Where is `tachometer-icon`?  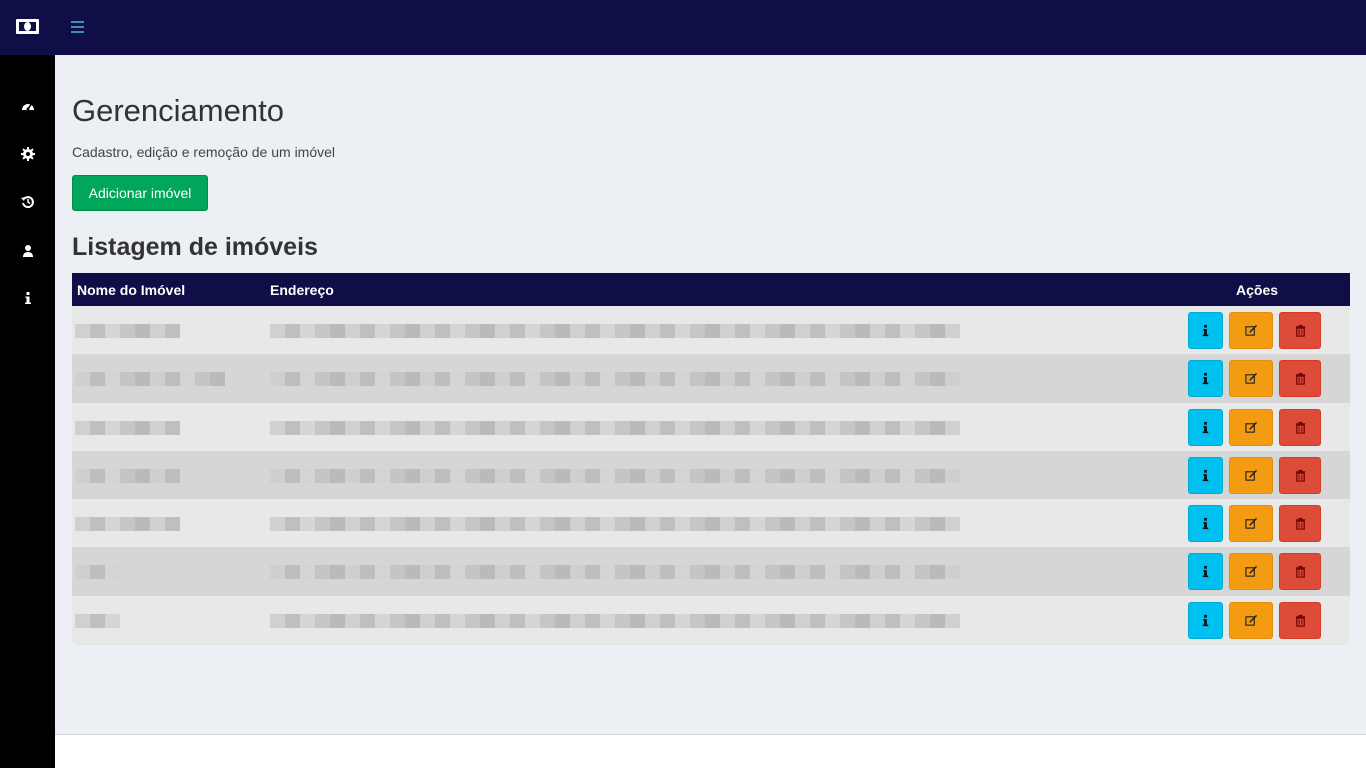
tachometer-icon is located at coordinates (27, 106).